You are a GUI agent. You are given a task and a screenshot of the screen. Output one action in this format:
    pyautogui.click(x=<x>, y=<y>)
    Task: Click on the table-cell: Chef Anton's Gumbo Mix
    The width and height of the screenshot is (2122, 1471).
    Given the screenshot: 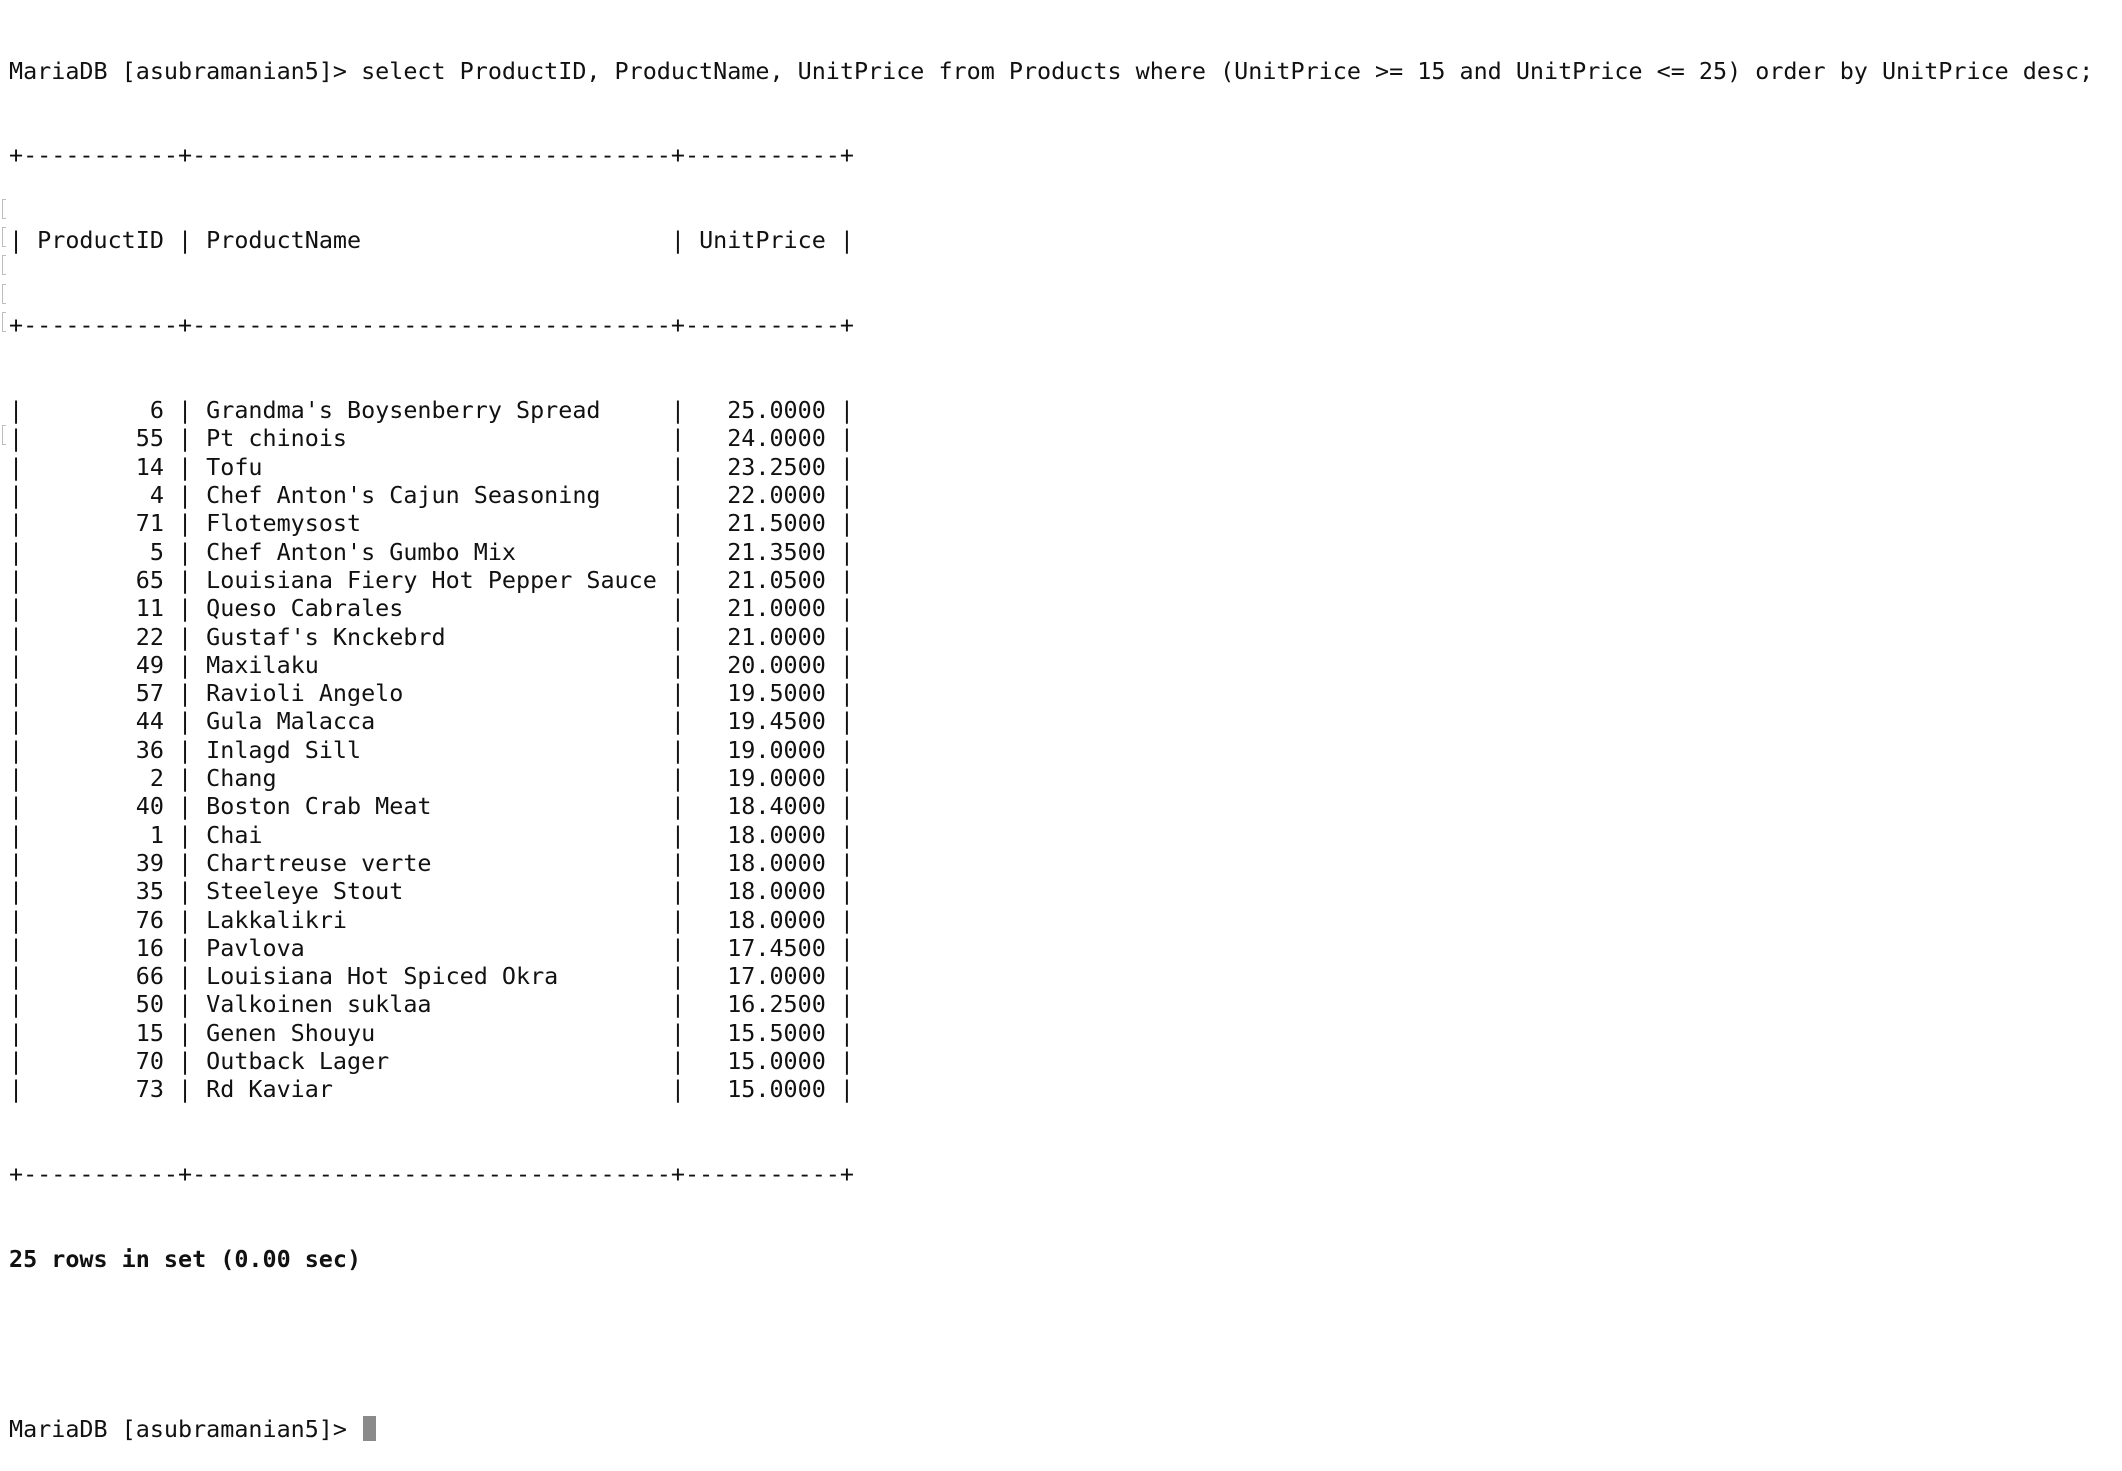 What is the action you would take?
    pyautogui.click(x=431, y=551)
    